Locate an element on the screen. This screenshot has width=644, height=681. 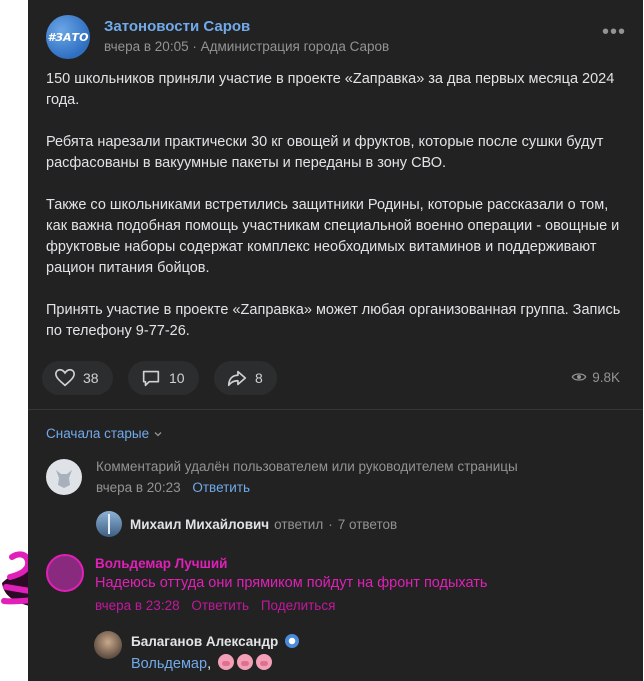
eye-icon is located at coordinates (579, 377).